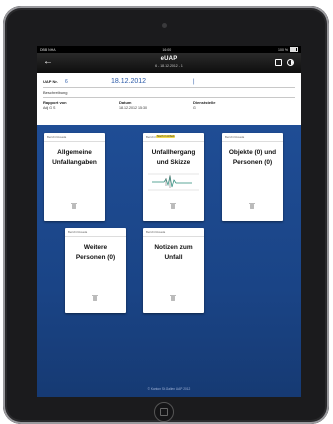  I want to click on uap-date-field: 18.12.2012, so click(152, 81).